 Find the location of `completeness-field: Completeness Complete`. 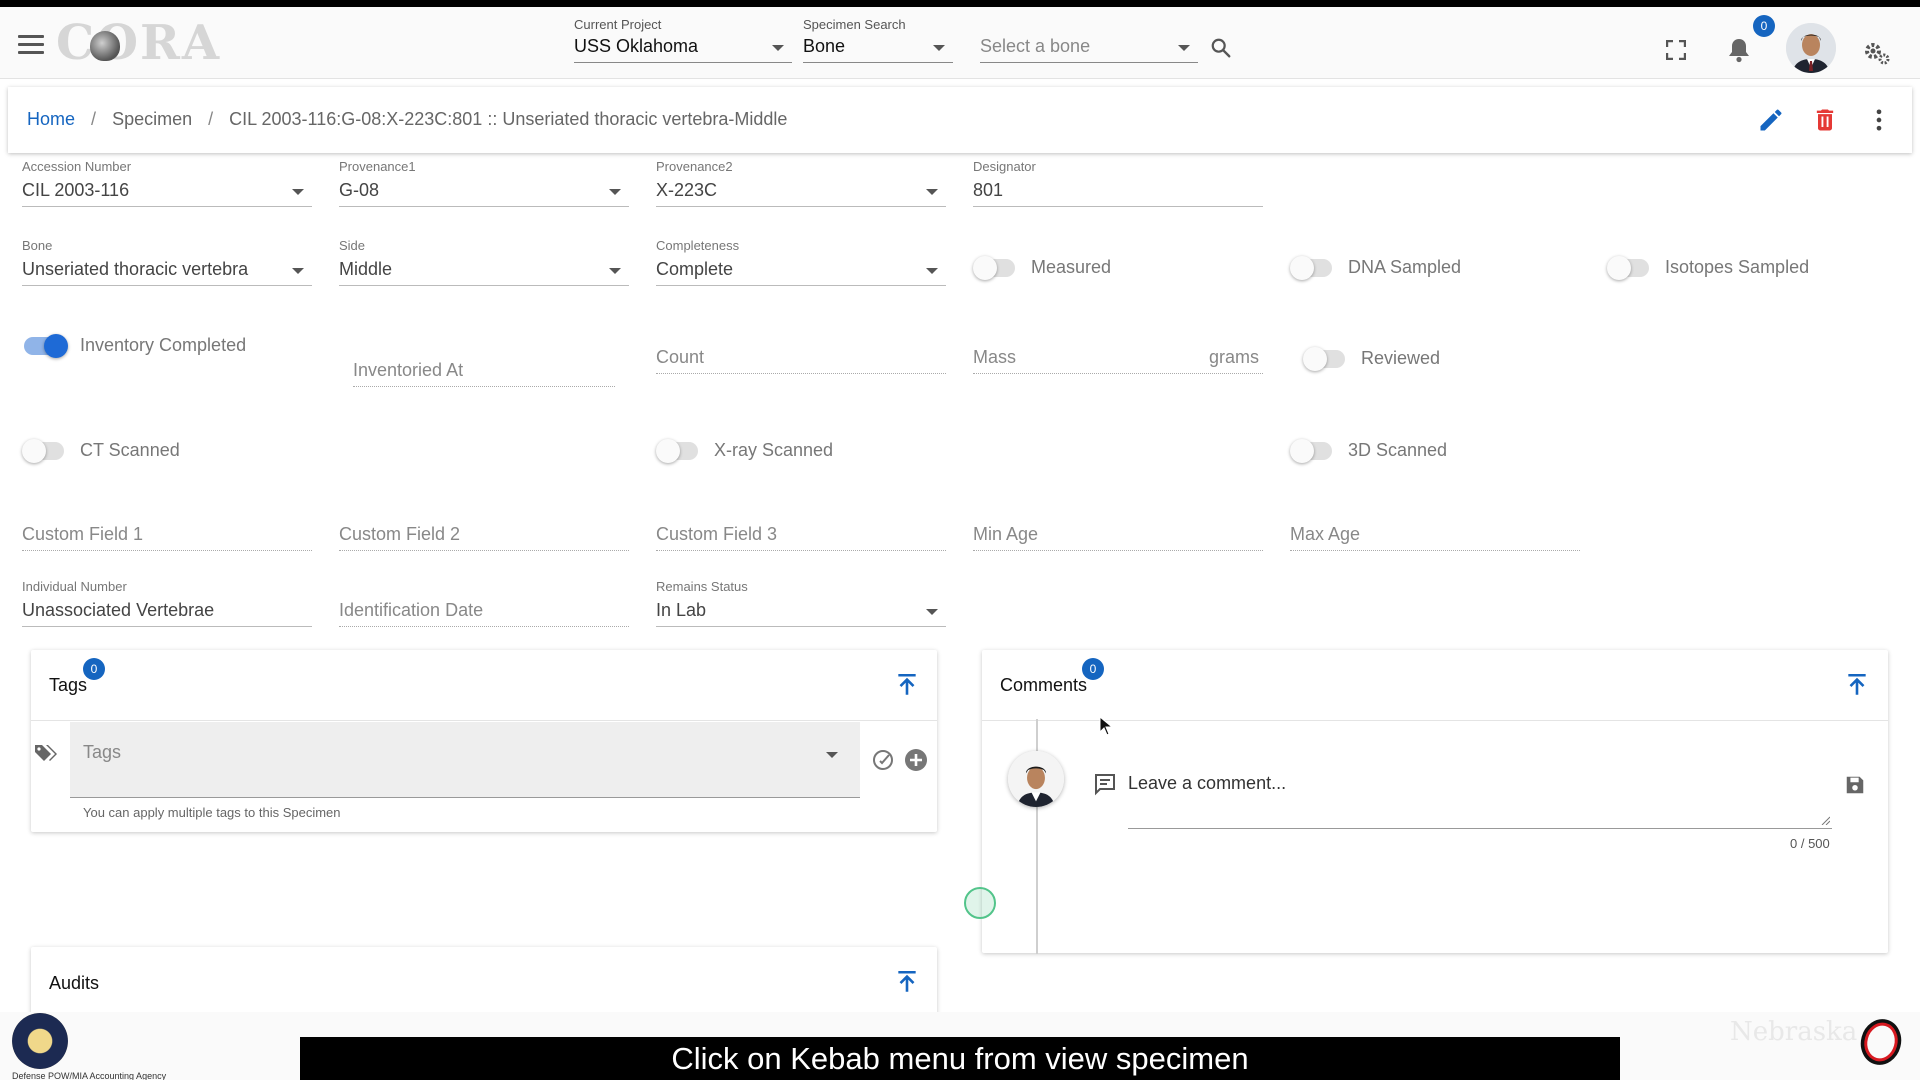

completeness-field: Completeness Complete is located at coordinates (801, 262).